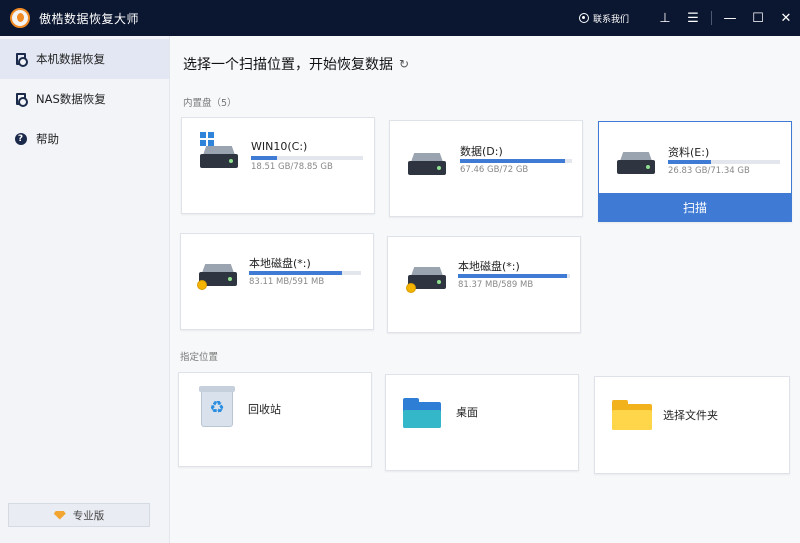 Image resolution: width=800 pixels, height=543 pixels. I want to click on page-title: 选择一个扫描位置，开始恢复数据 ↻, so click(296, 64).